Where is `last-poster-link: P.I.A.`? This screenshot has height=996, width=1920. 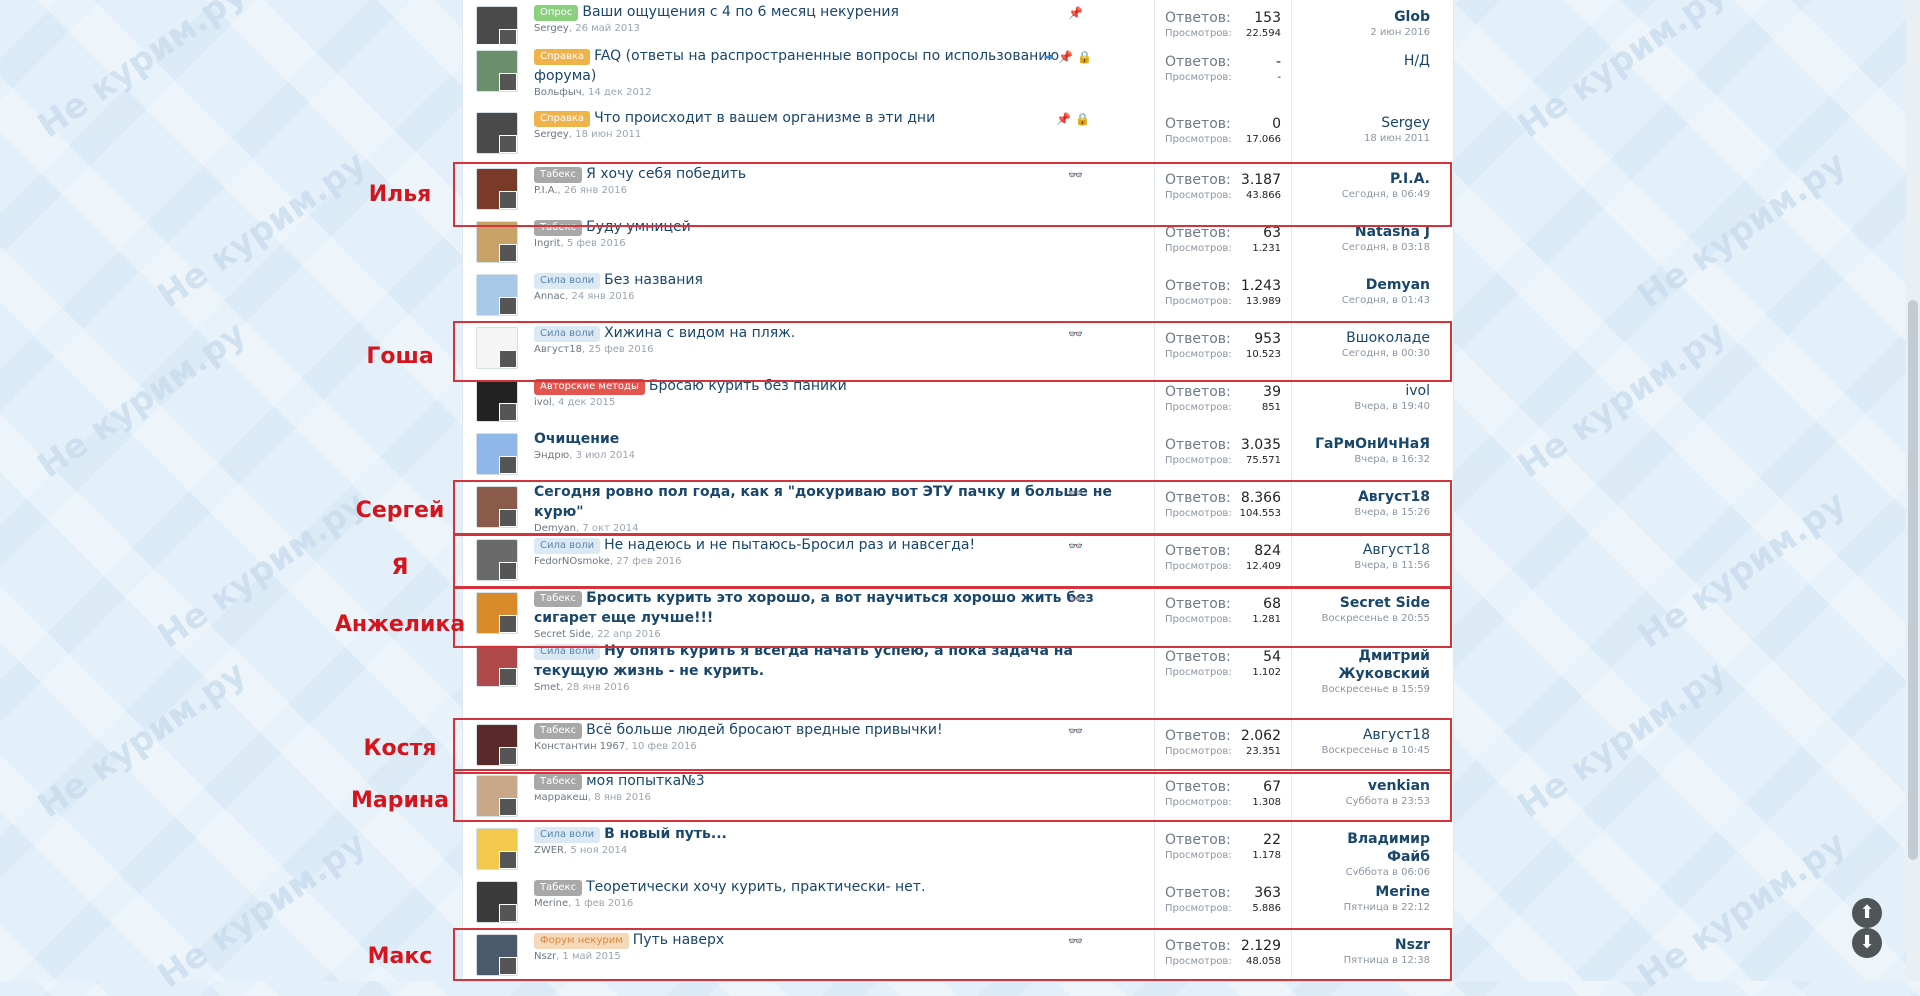 last-poster-link: P.I.A. is located at coordinates (1366, 179).